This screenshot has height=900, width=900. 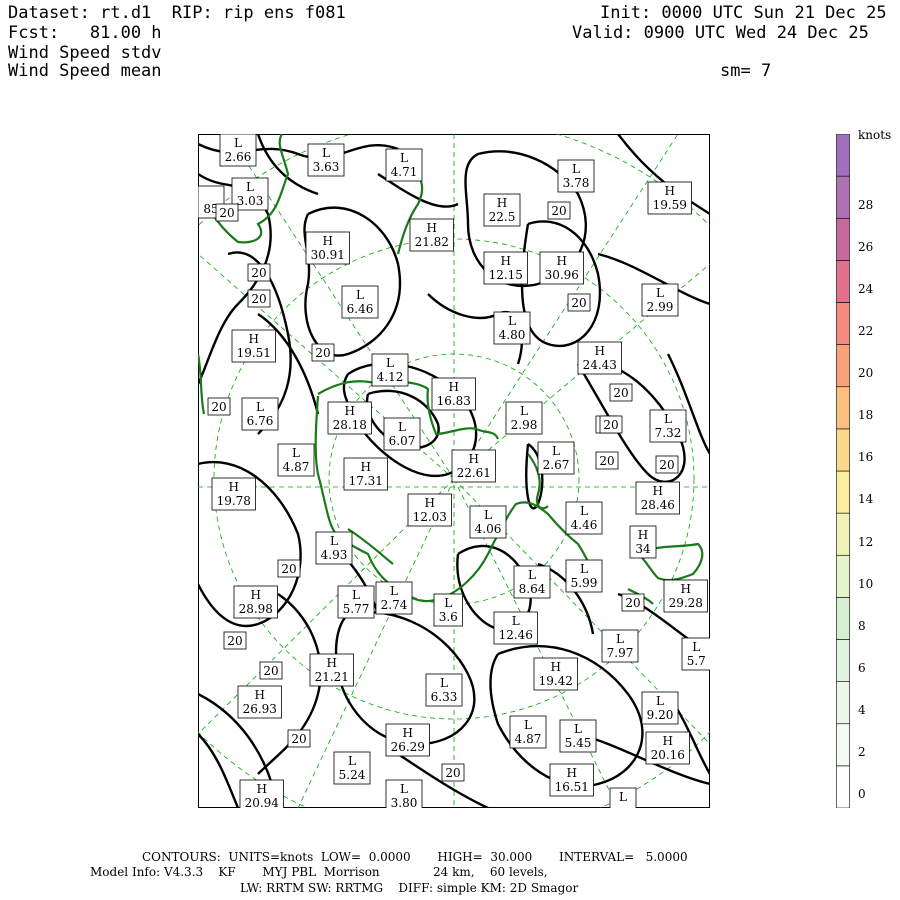 I want to click on low-extremum-label: L2.74, so click(x=394, y=598).